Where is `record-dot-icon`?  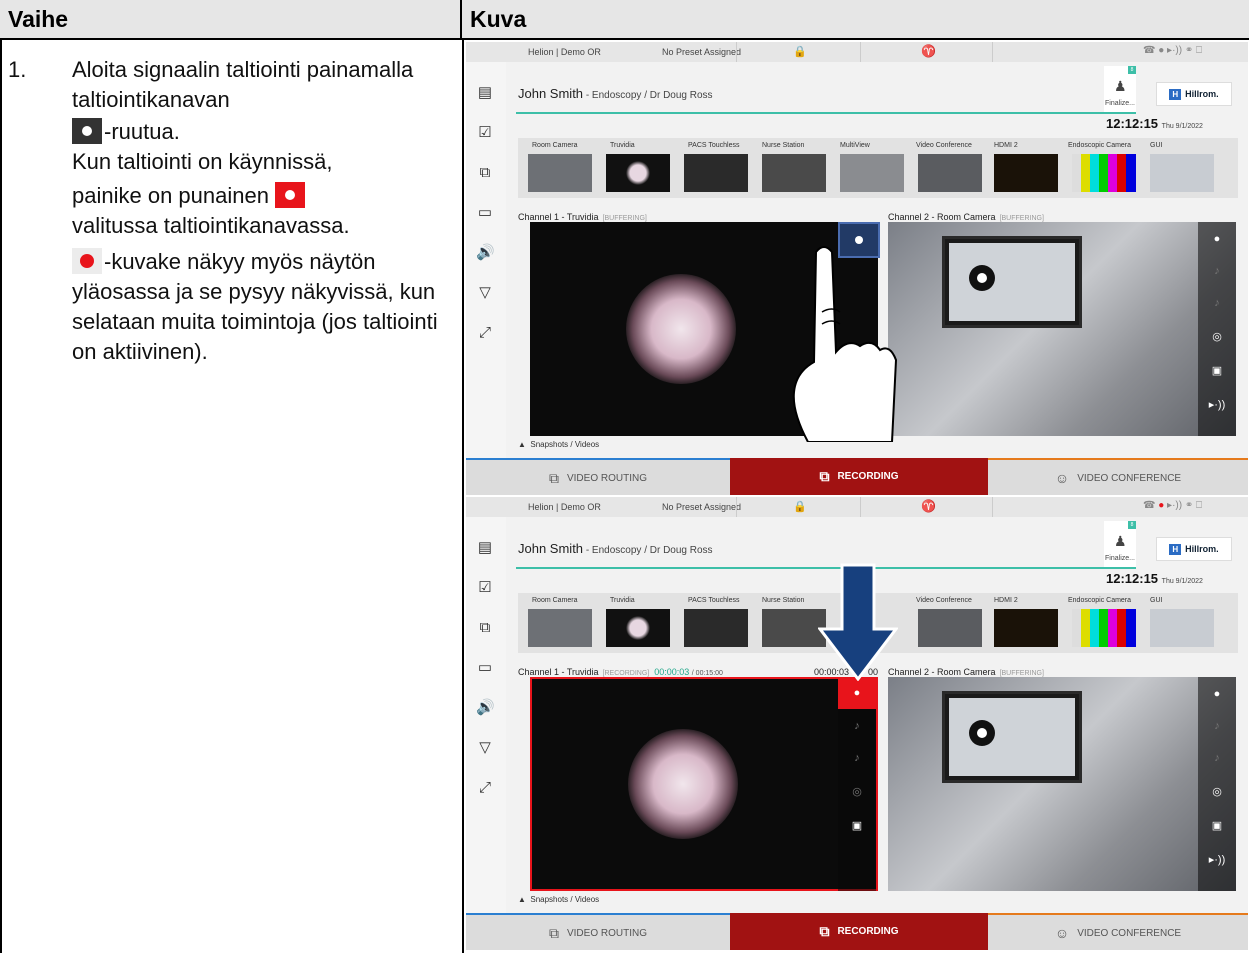
record-dot-icon is located at coordinates (87, 261).